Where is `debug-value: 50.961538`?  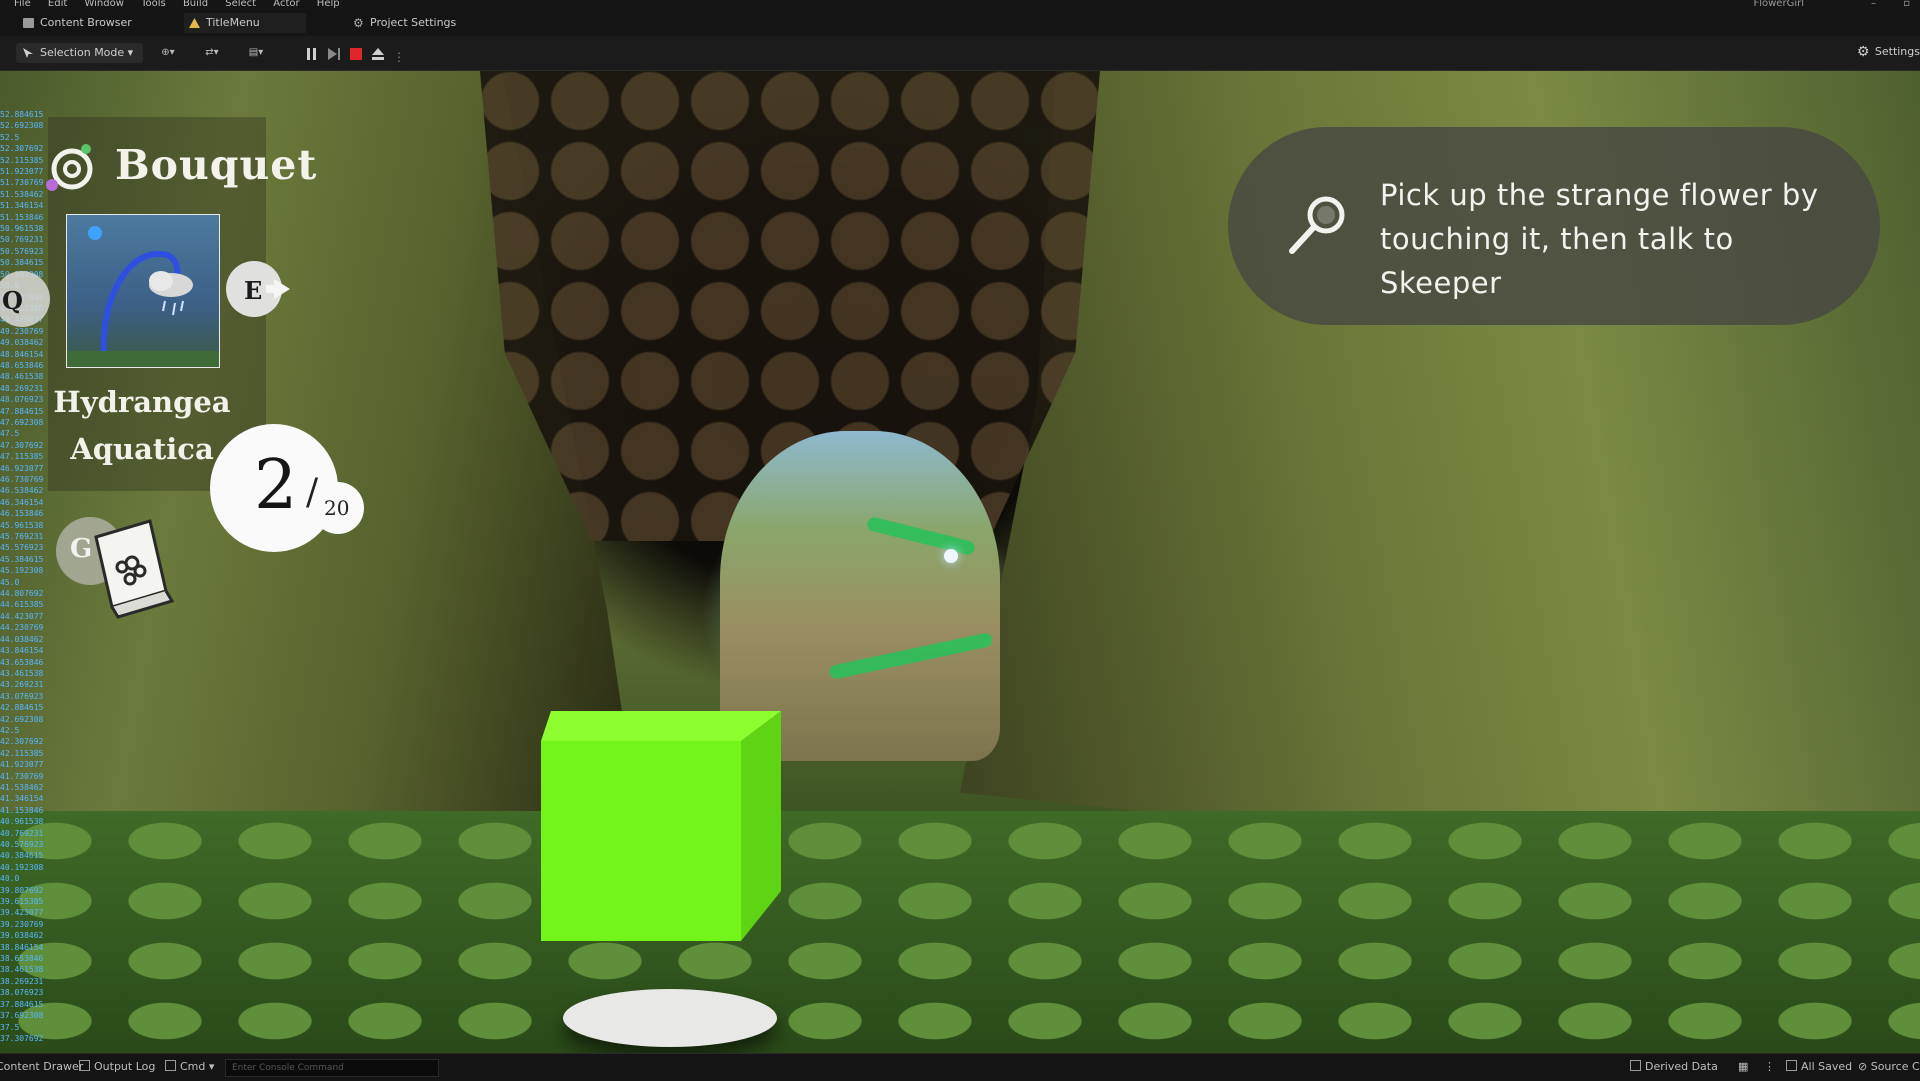 debug-value: 50.961538 is located at coordinates (22, 229).